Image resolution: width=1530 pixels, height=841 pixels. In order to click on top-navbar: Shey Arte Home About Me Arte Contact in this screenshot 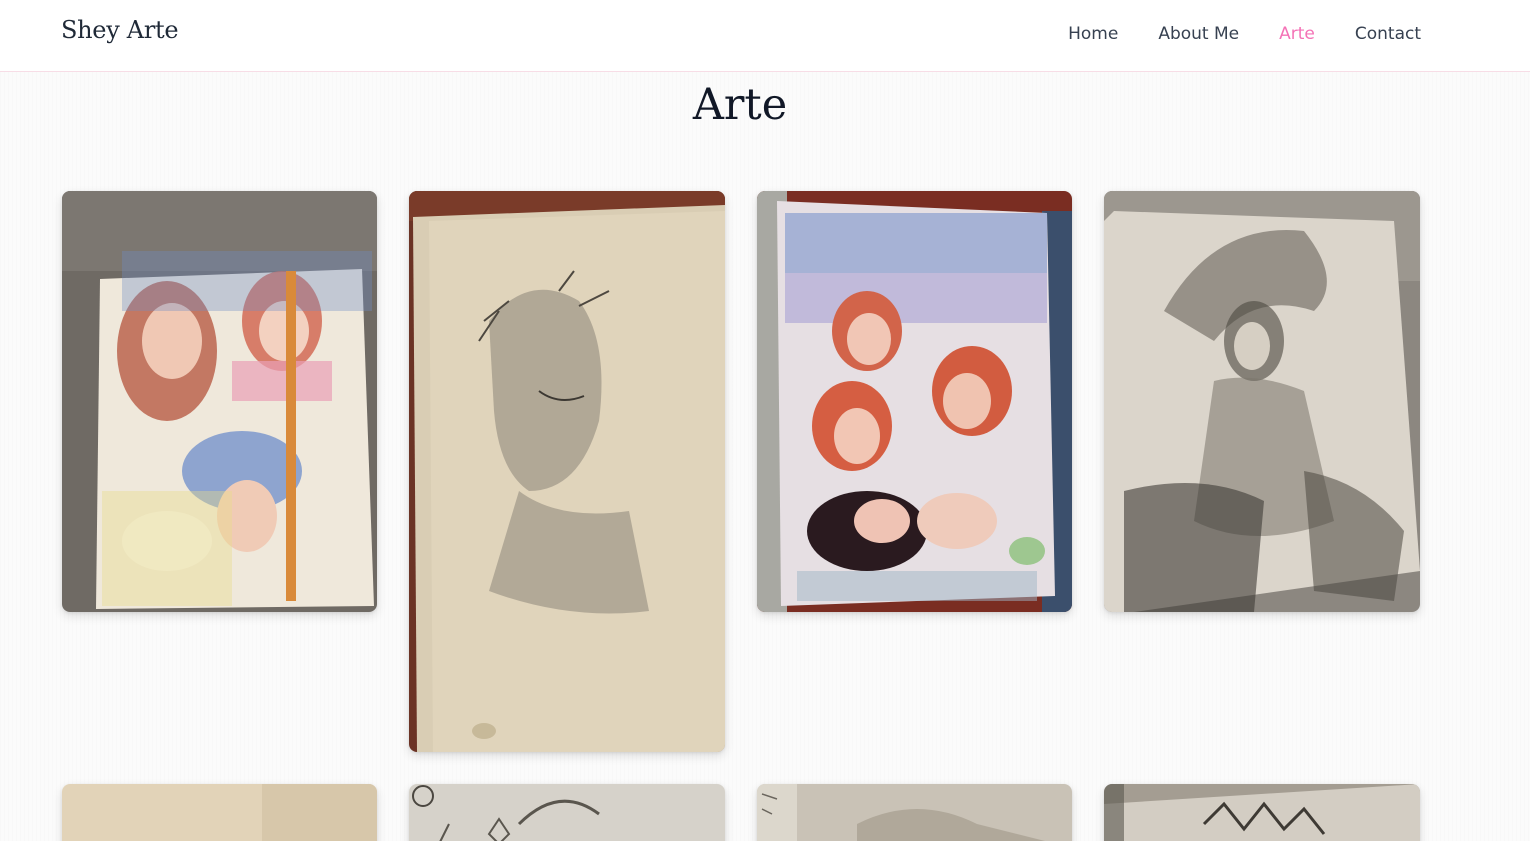, I will do `click(765, 36)`.